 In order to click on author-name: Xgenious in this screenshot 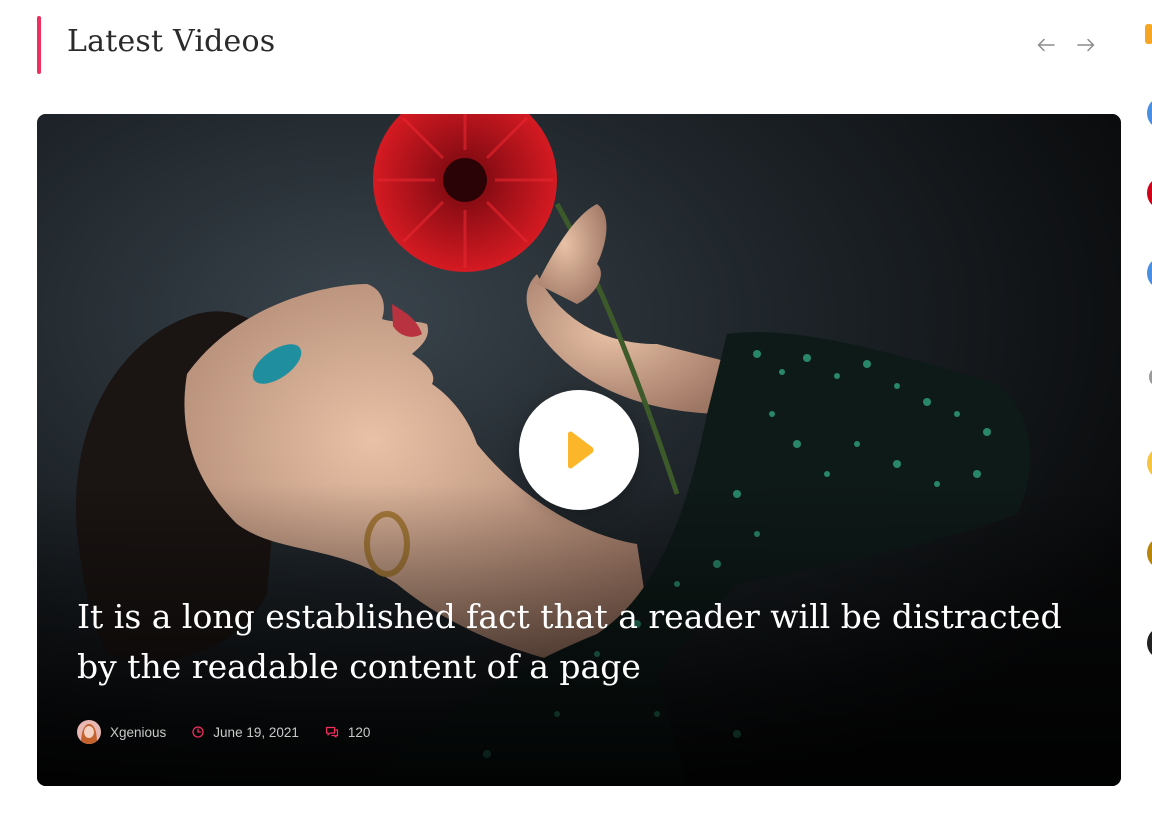, I will do `click(138, 732)`.